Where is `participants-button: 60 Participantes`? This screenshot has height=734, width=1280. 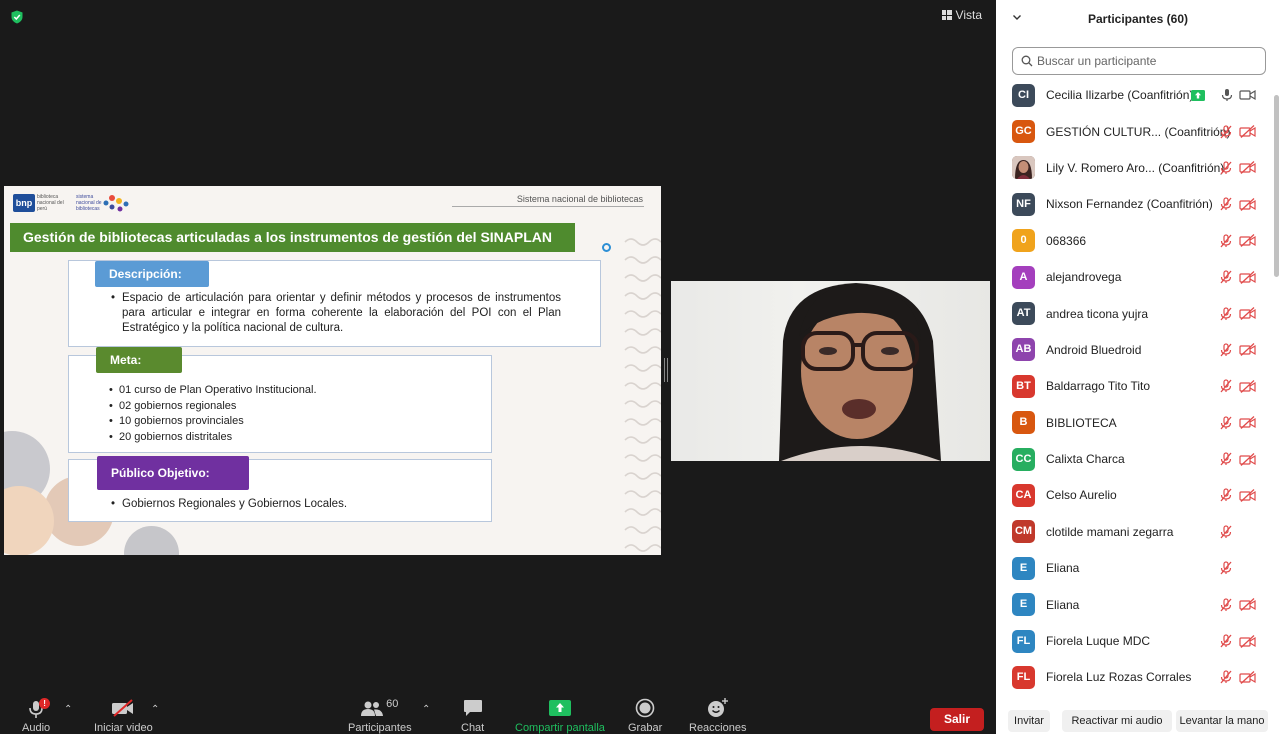 participants-button: 60 Participantes is located at coordinates (380, 714).